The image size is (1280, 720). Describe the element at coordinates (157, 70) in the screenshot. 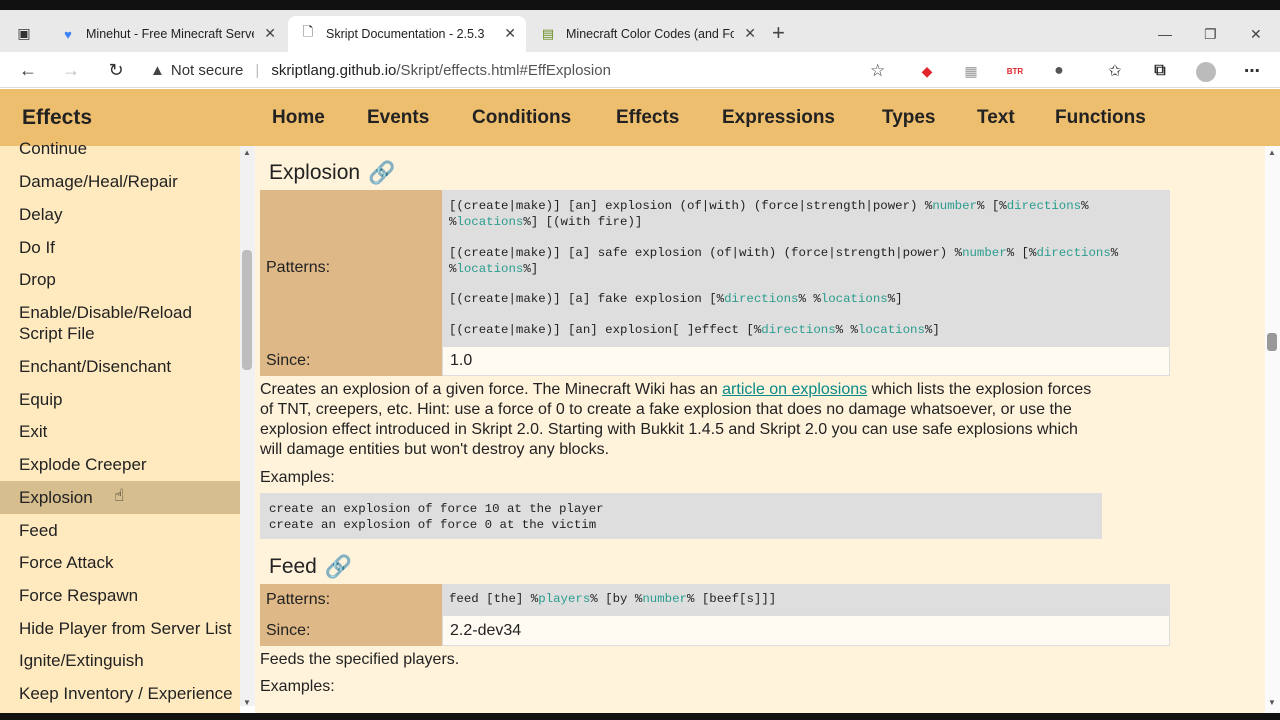

I see `warning-icon: ▲` at that location.